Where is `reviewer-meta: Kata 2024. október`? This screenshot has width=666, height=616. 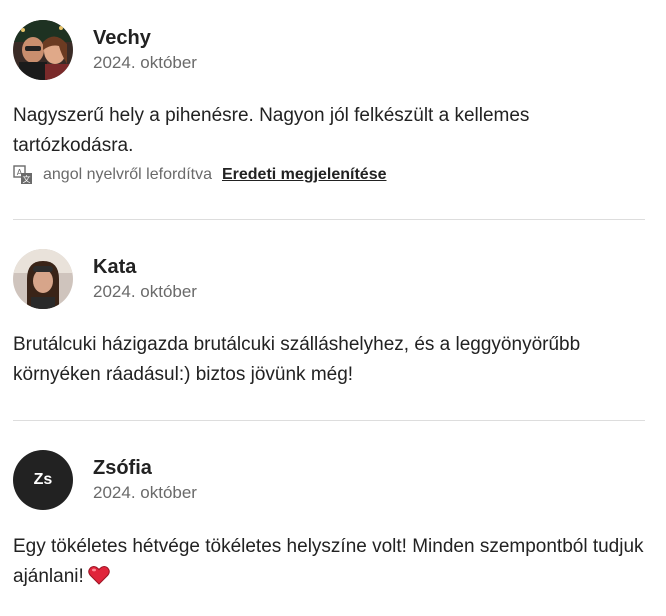
reviewer-meta: Kata 2024. október is located at coordinates (145, 279).